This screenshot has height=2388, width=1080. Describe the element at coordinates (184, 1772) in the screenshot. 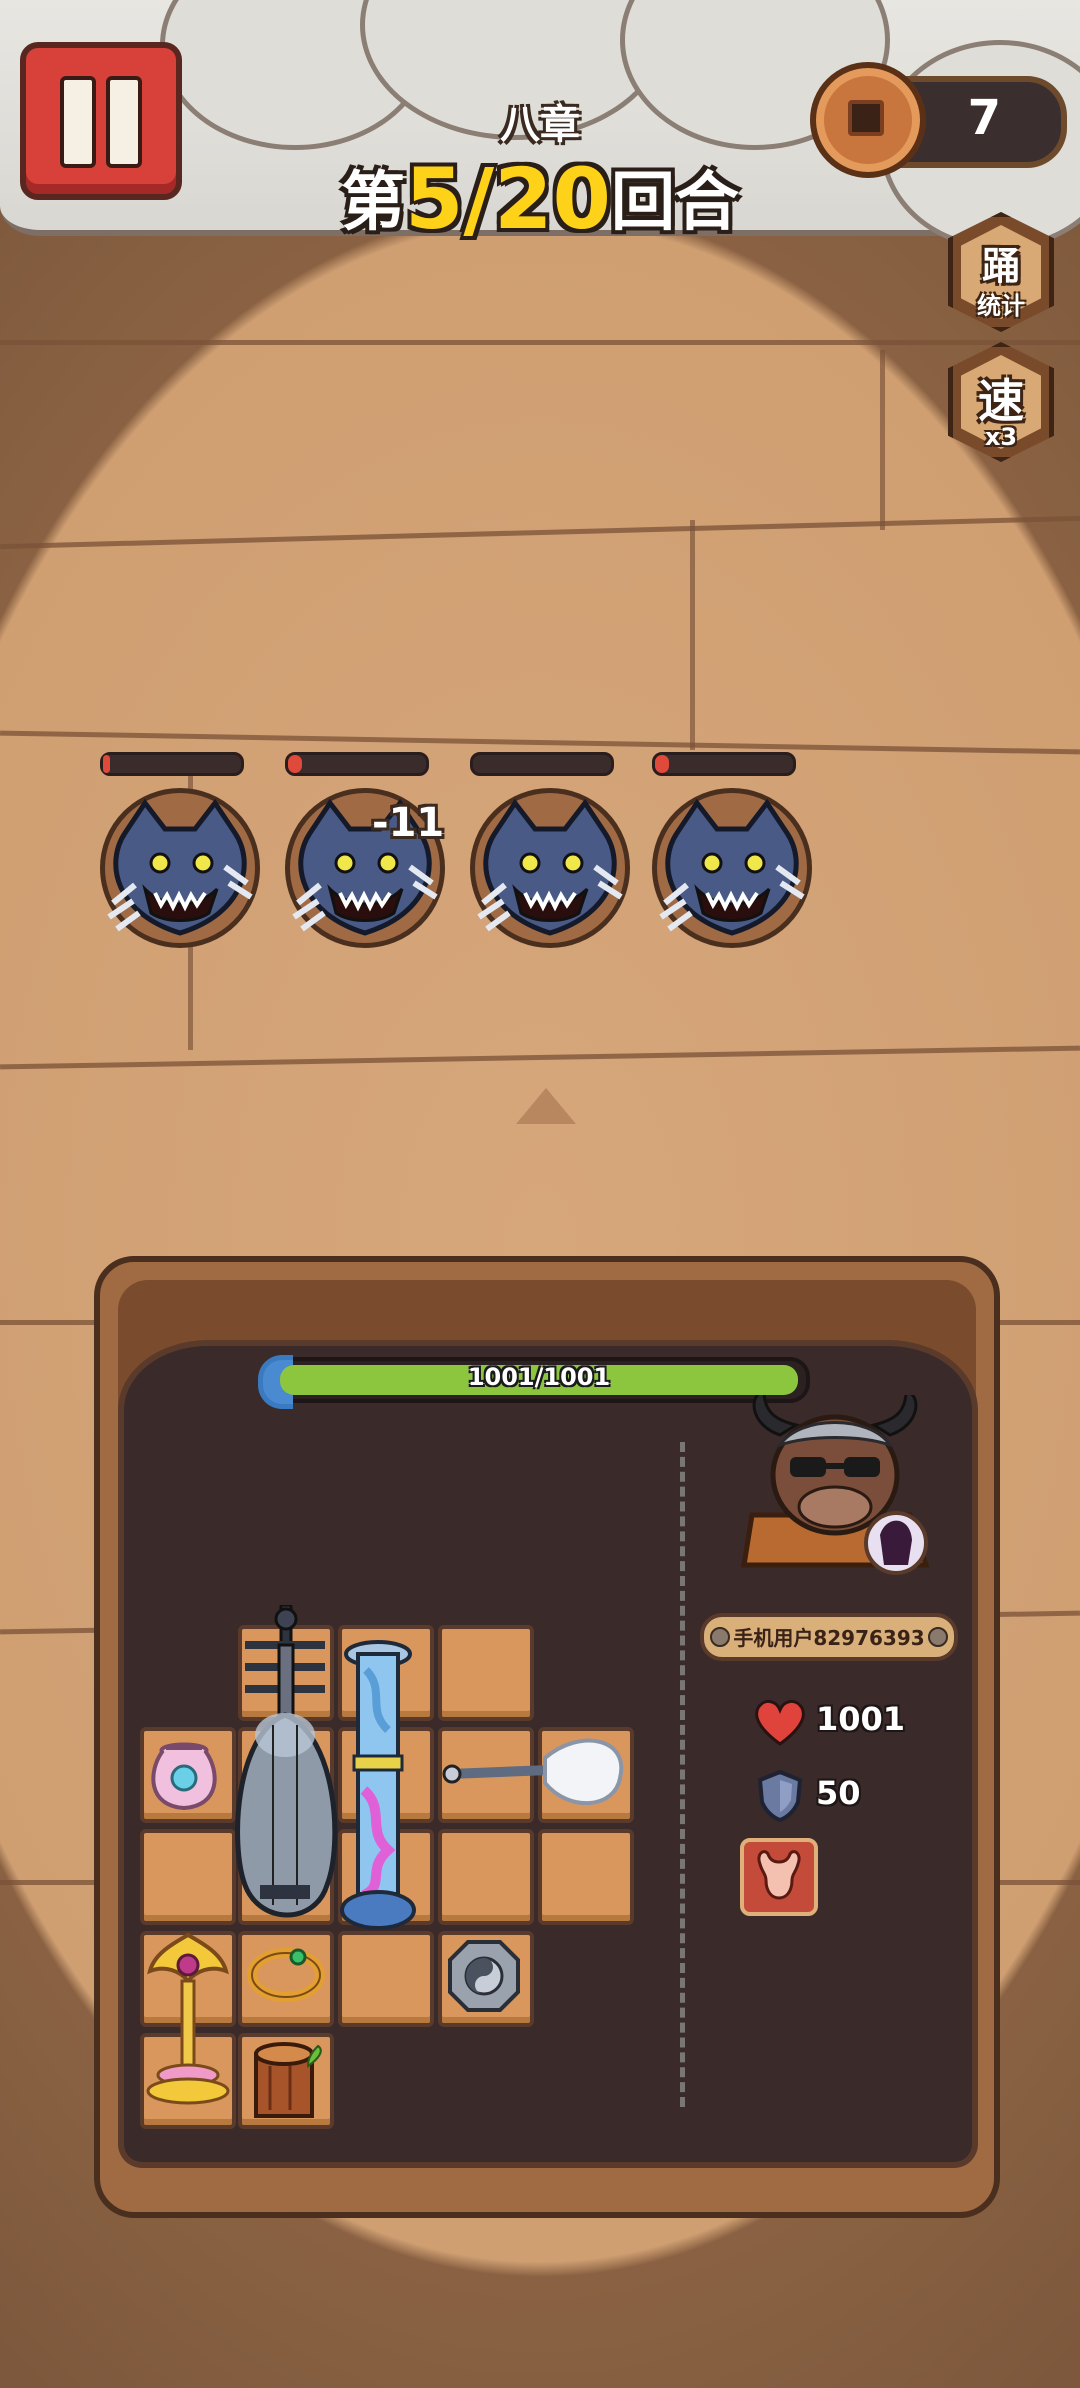

I see `jade-pouch-icon` at that location.